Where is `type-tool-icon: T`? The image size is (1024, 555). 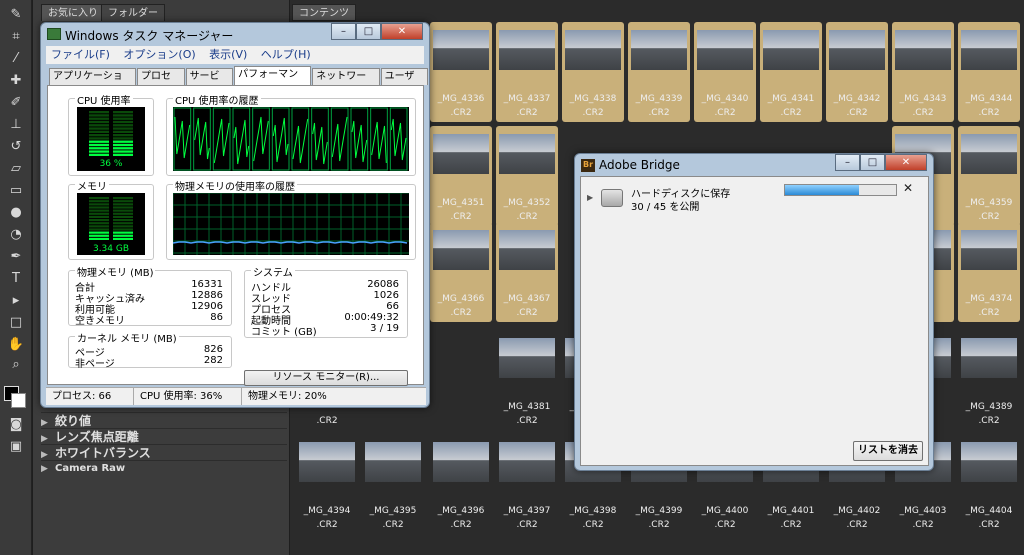
type-tool-icon: T is located at coordinates (16, 279).